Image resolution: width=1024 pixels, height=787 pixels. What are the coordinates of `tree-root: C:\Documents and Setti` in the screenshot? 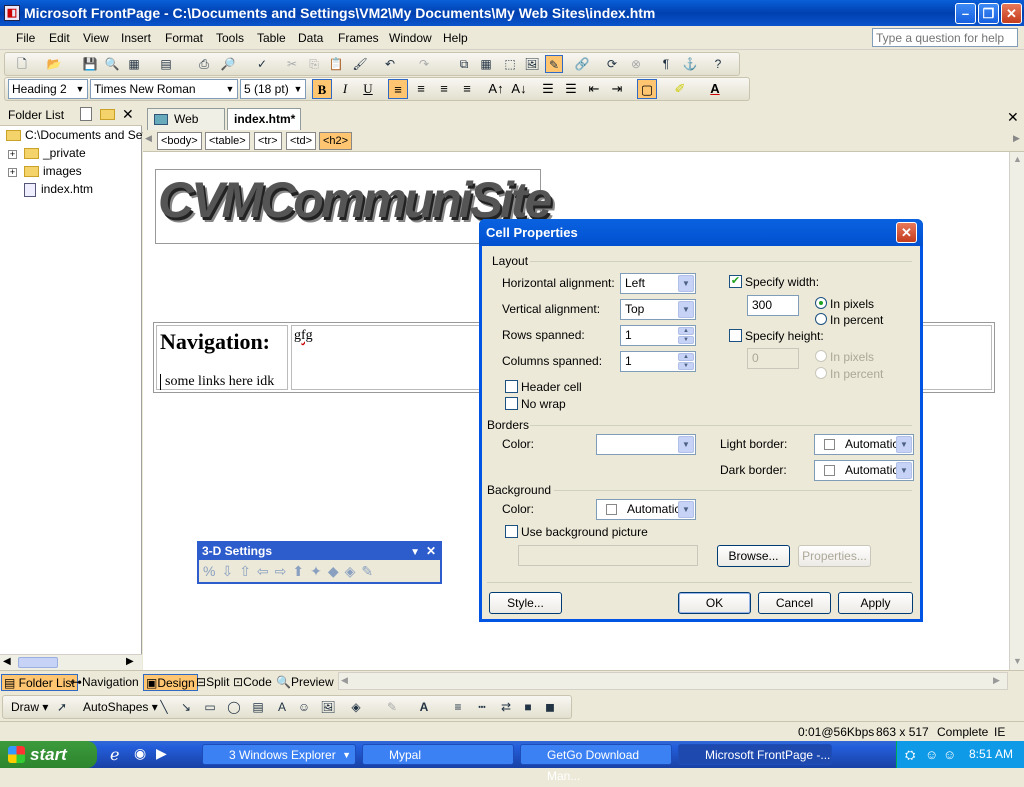 It's located at (79, 135).